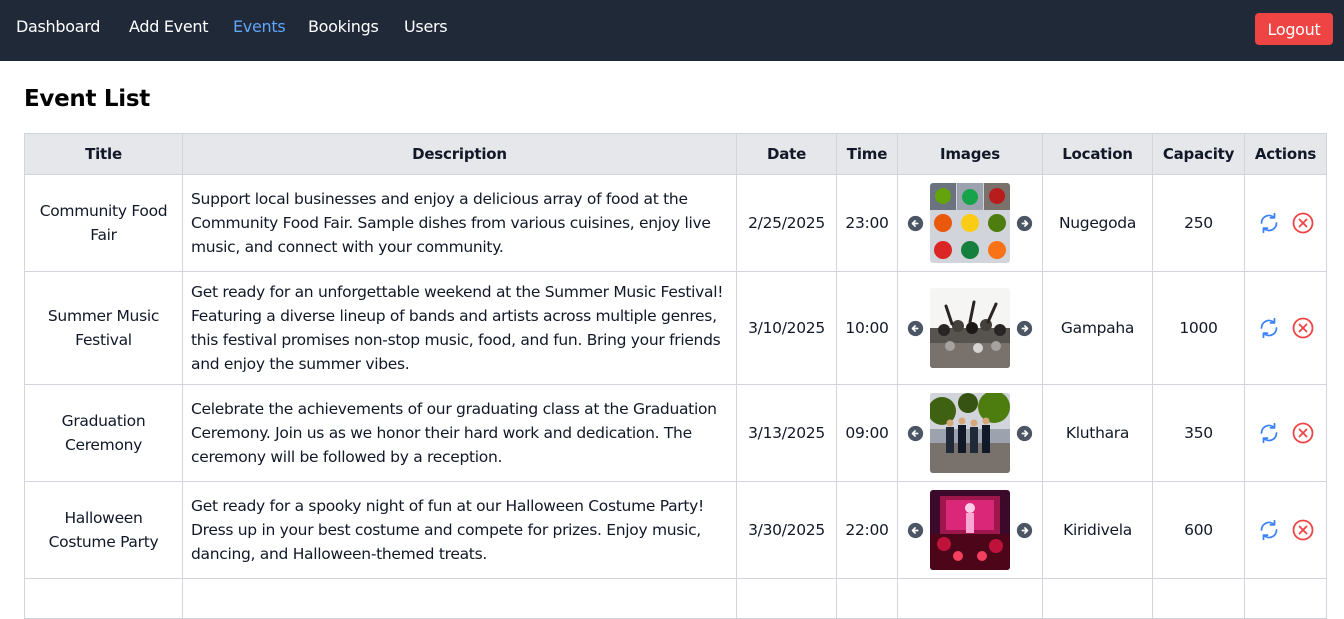  Describe the element at coordinates (87, 99) in the screenshot. I see `page-title: Event List` at that location.